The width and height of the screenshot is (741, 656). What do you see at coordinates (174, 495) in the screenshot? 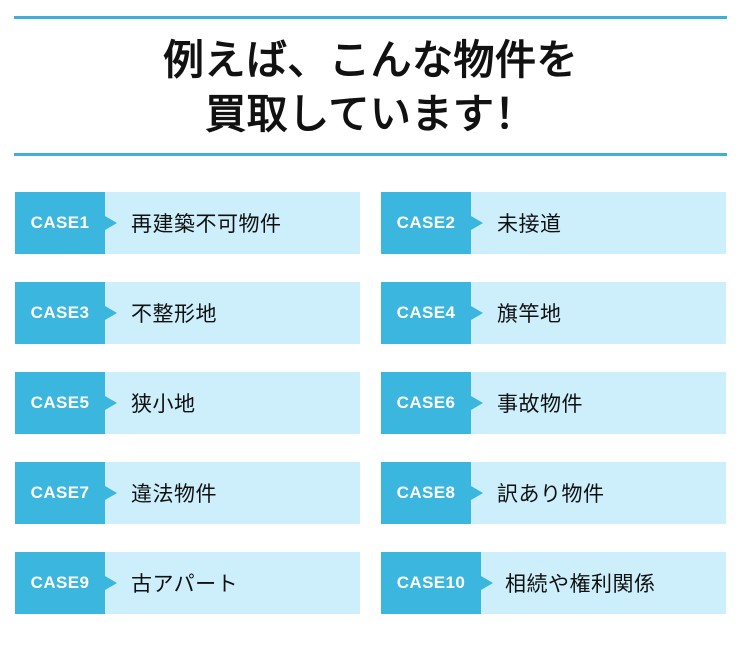
I see `case-label: 違法物件` at bounding box center [174, 495].